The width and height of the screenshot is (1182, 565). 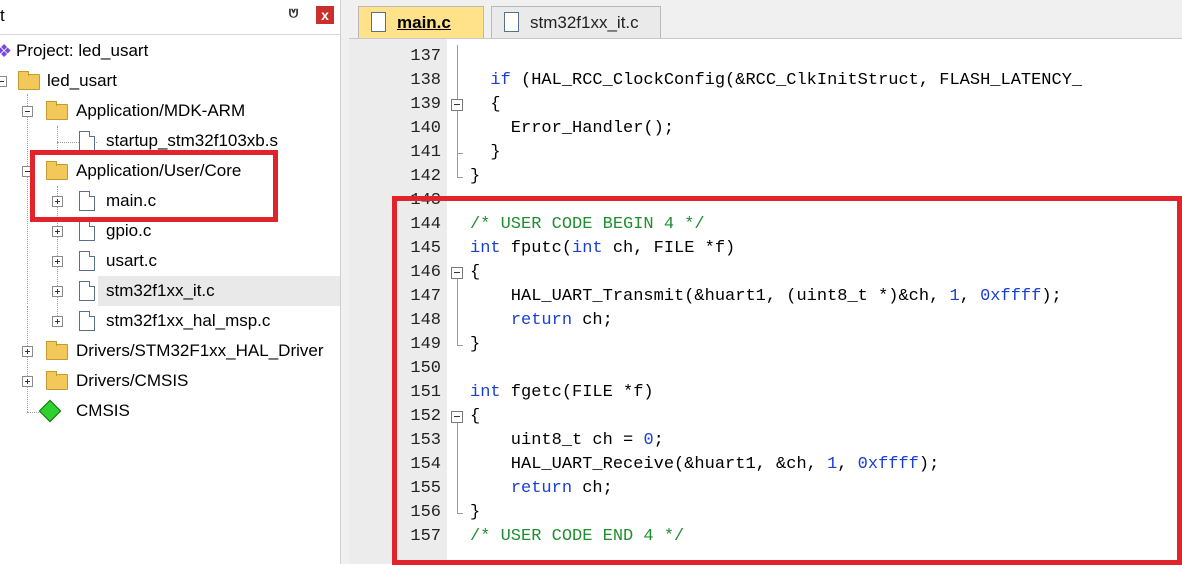 What do you see at coordinates (457, 132) in the screenshot?
I see `fold-guide` at bounding box center [457, 132].